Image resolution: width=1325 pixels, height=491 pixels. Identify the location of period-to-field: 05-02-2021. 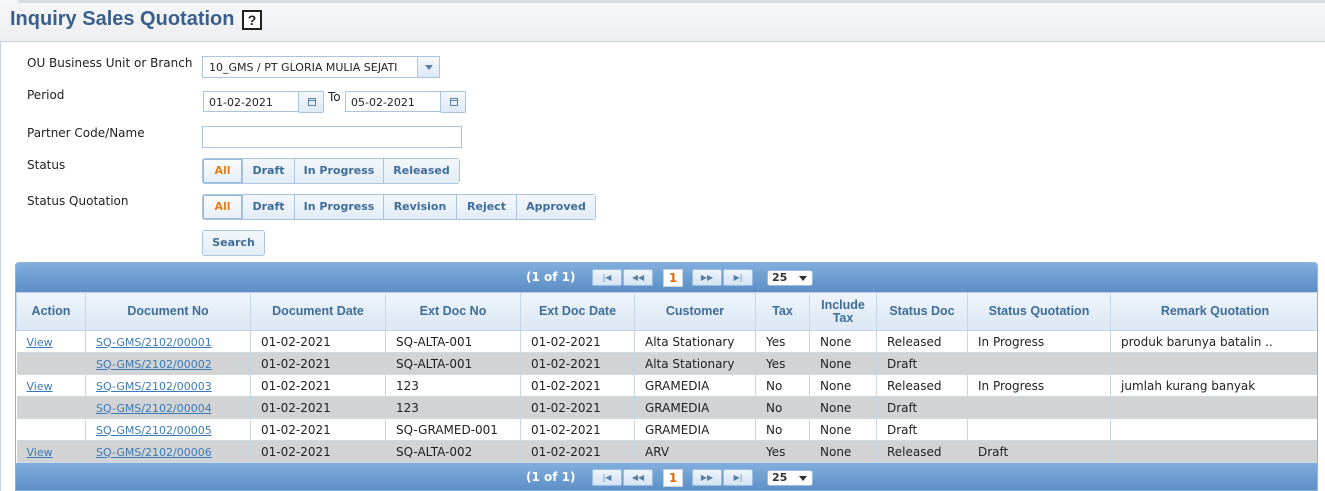
(393, 101).